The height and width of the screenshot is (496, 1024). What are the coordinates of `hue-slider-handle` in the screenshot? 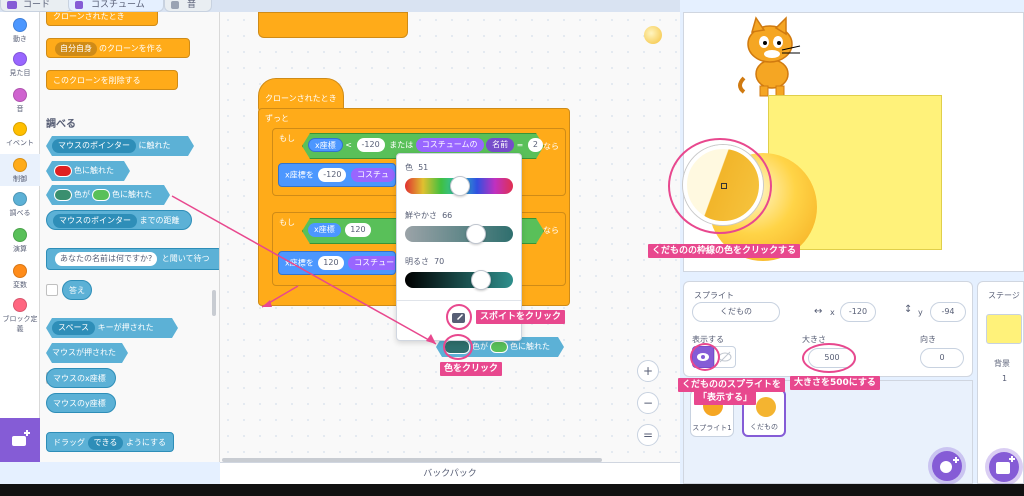 It's located at (460, 186).